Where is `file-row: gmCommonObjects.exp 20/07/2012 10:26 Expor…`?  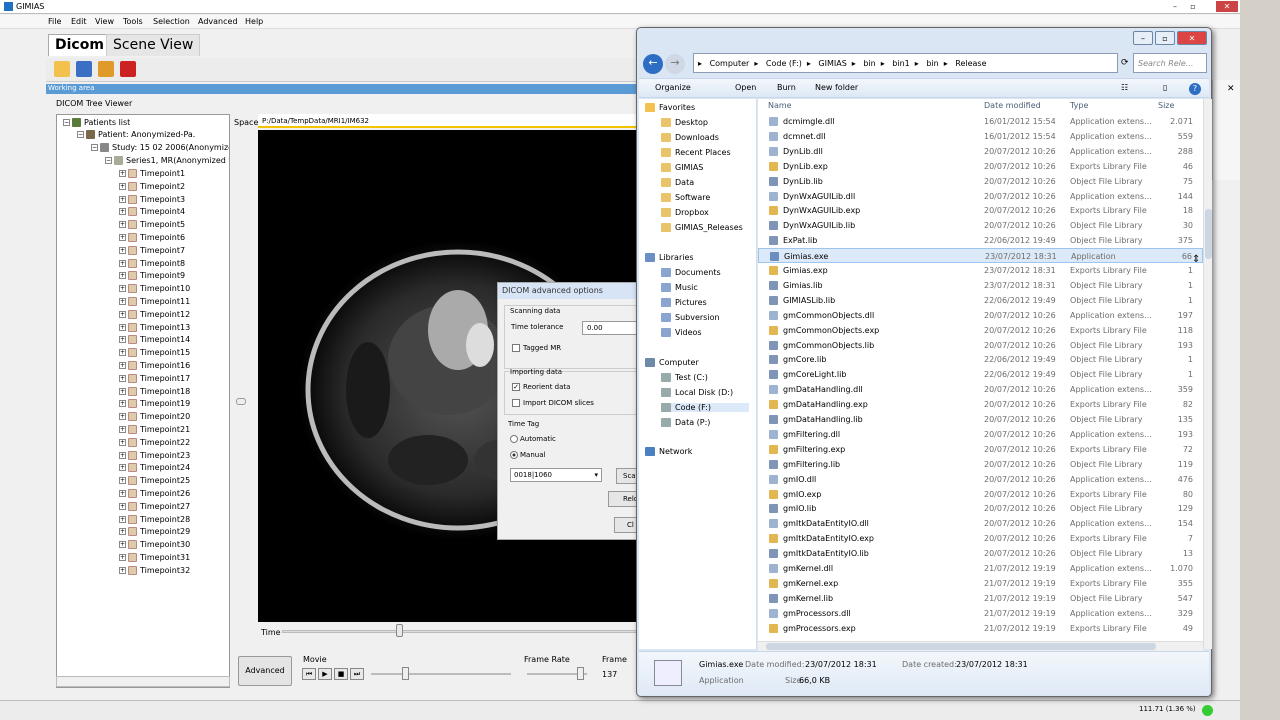
file-row: gmCommonObjects.exp 20/07/2012 10:26 Expor… is located at coordinates (980, 330).